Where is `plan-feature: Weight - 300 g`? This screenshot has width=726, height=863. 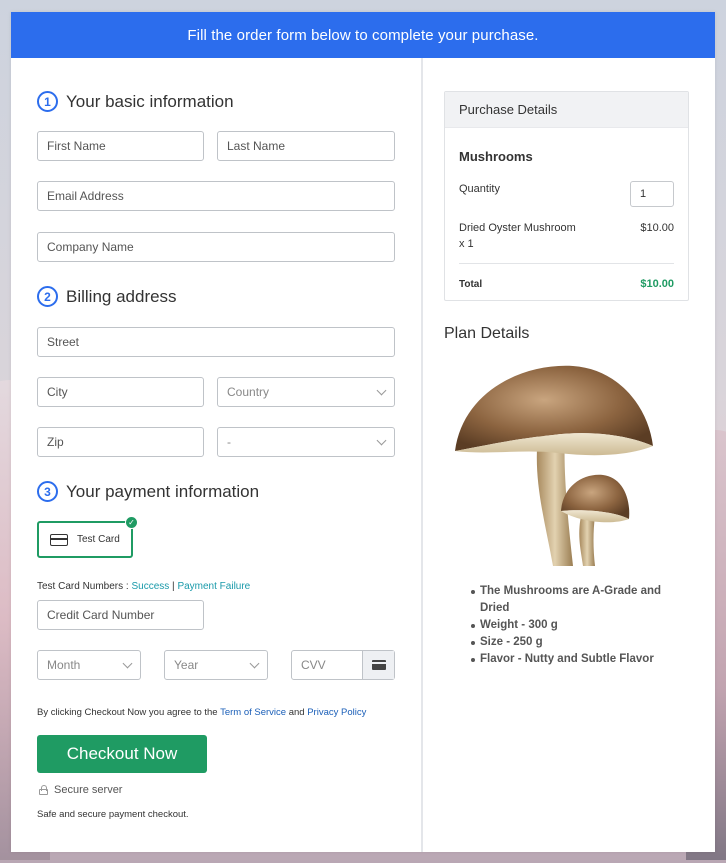
plan-feature: Weight - 300 g is located at coordinates (577, 625).